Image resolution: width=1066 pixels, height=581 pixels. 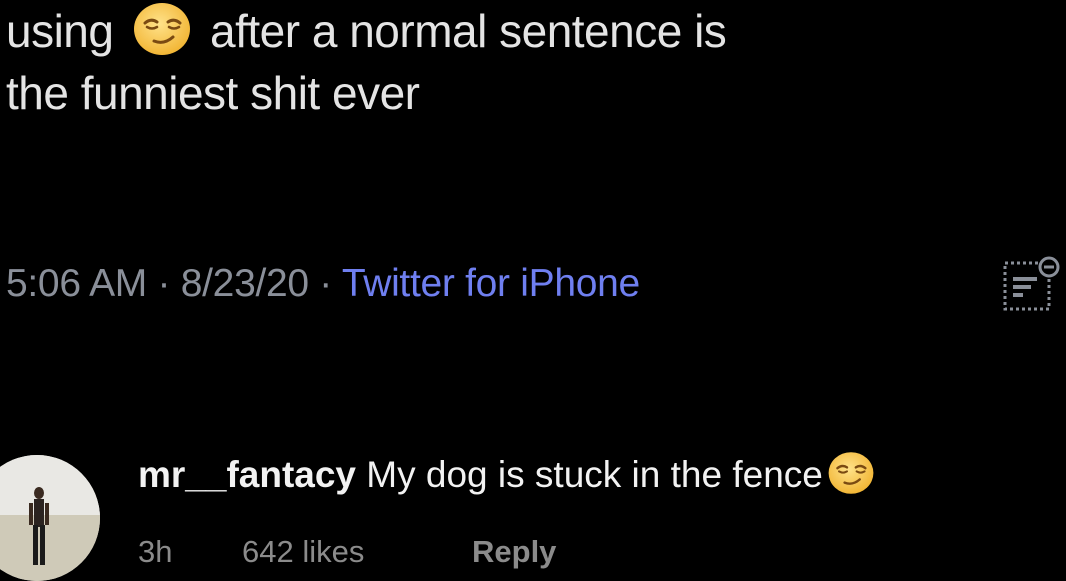 What do you see at coordinates (60, 31) in the screenshot?
I see `tweet-text-before-emoji: using` at bounding box center [60, 31].